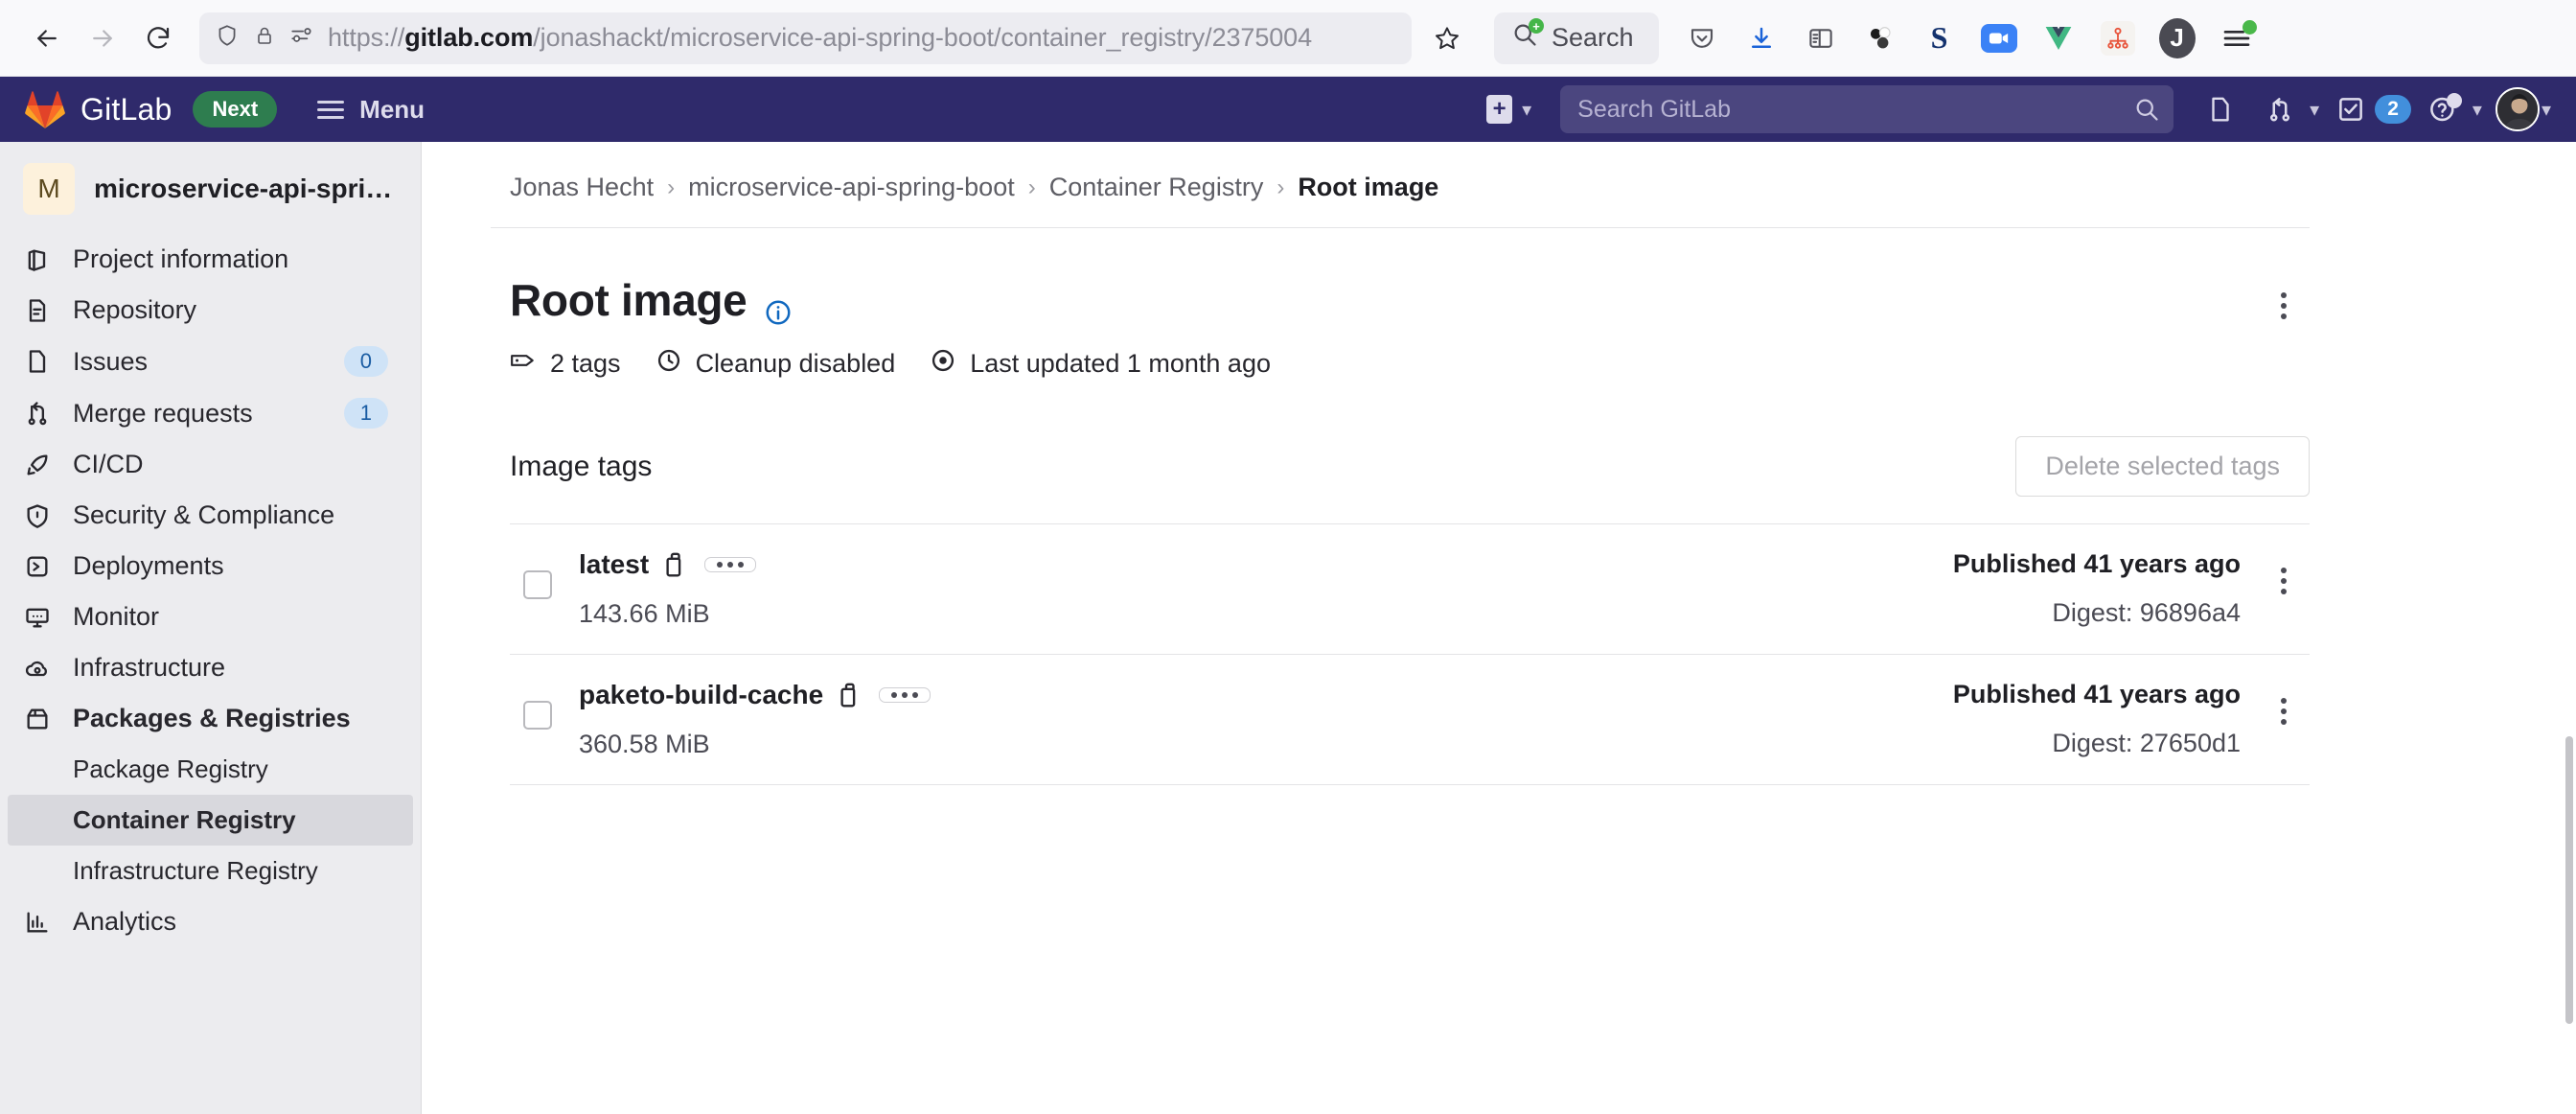  What do you see at coordinates (582, 187) in the screenshot?
I see `breadcrumb-item-owner: Jonas Hecht` at bounding box center [582, 187].